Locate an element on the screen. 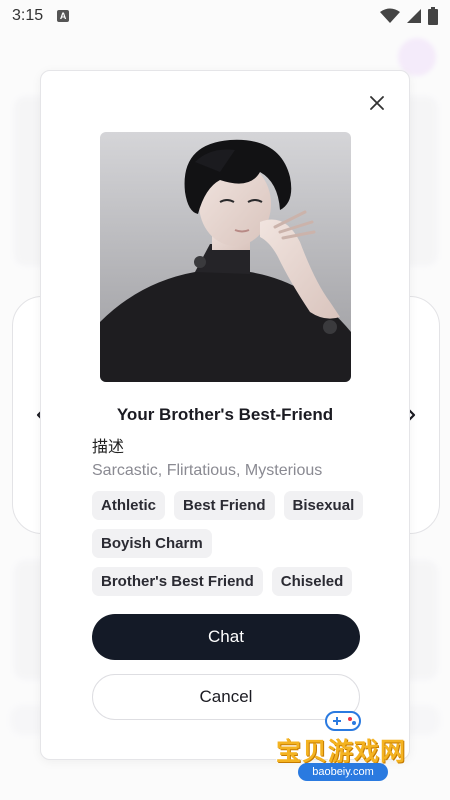 The width and height of the screenshot is (450, 800). status-time: 3:15 is located at coordinates (28, 15).